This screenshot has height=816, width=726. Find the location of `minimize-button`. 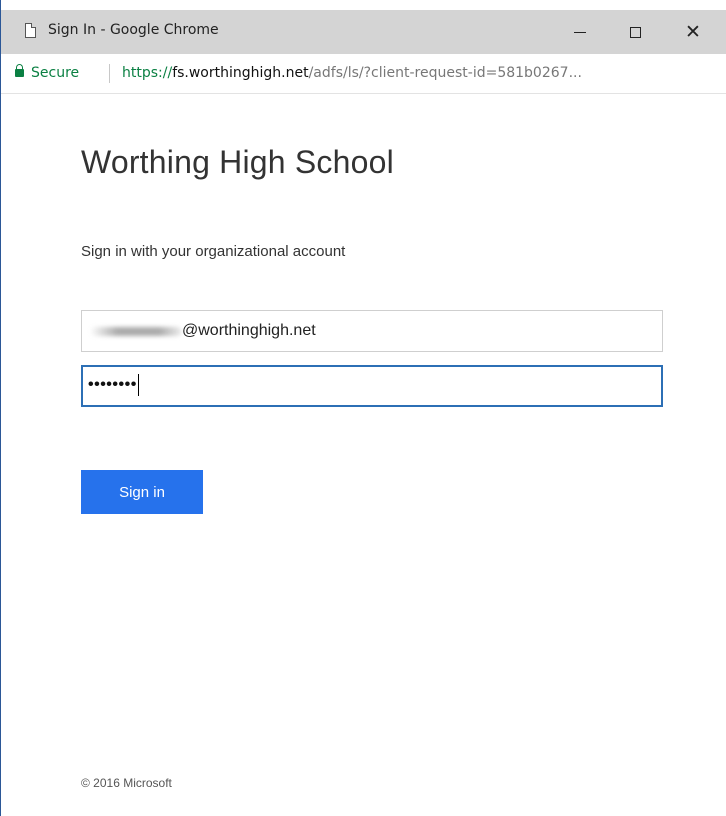

minimize-button is located at coordinates (580, 32).